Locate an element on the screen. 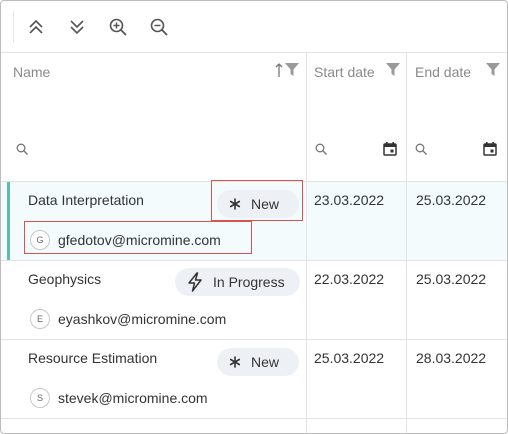 Image resolution: width=508 pixels, height=434 pixels. status-badge: In Progress is located at coordinates (237, 282).